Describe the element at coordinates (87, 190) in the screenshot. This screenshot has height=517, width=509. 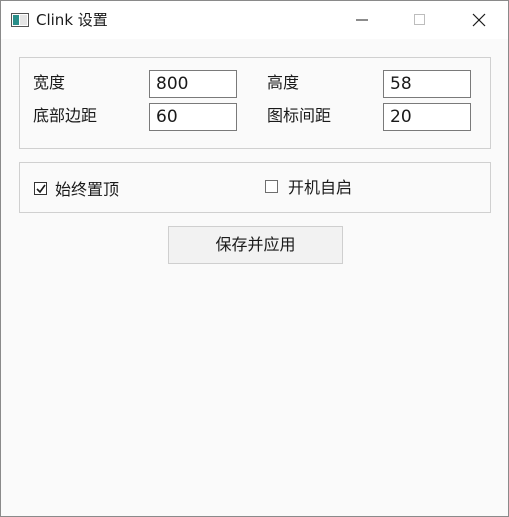
I see `always-on-top-label: 始终置顶` at that location.